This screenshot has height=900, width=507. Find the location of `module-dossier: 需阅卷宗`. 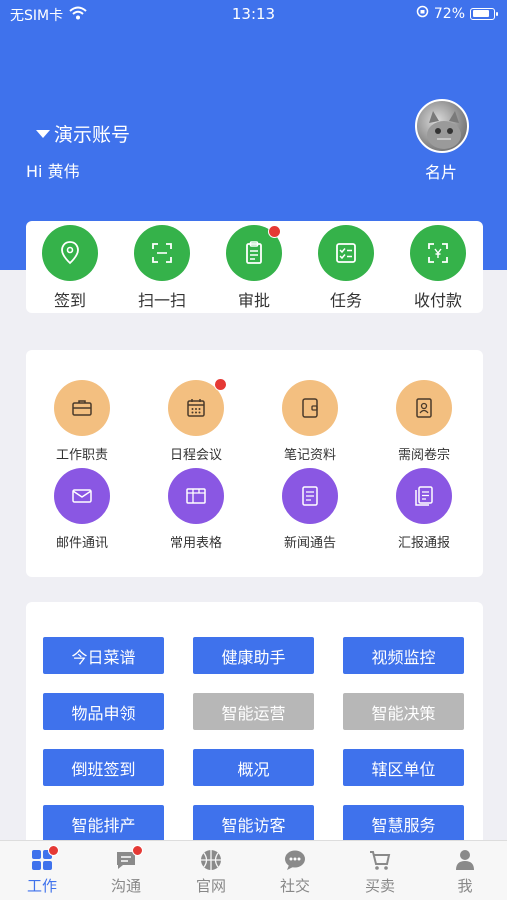

module-dossier: 需阅卷宗 is located at coordinates (424, 421).